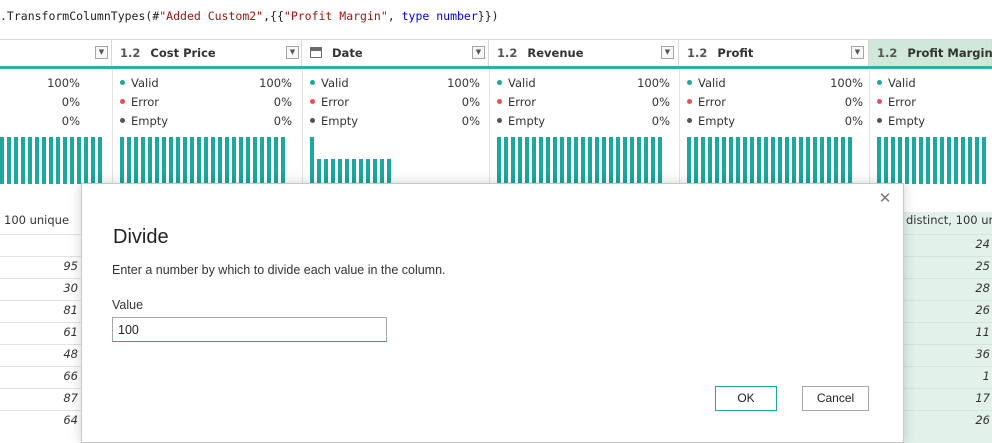 This screenshot has width=992, height=443. What do you see at coordinates (70, 266) in the screenshot?
I see `table-cell: 95` at bounding box center [70, 266].